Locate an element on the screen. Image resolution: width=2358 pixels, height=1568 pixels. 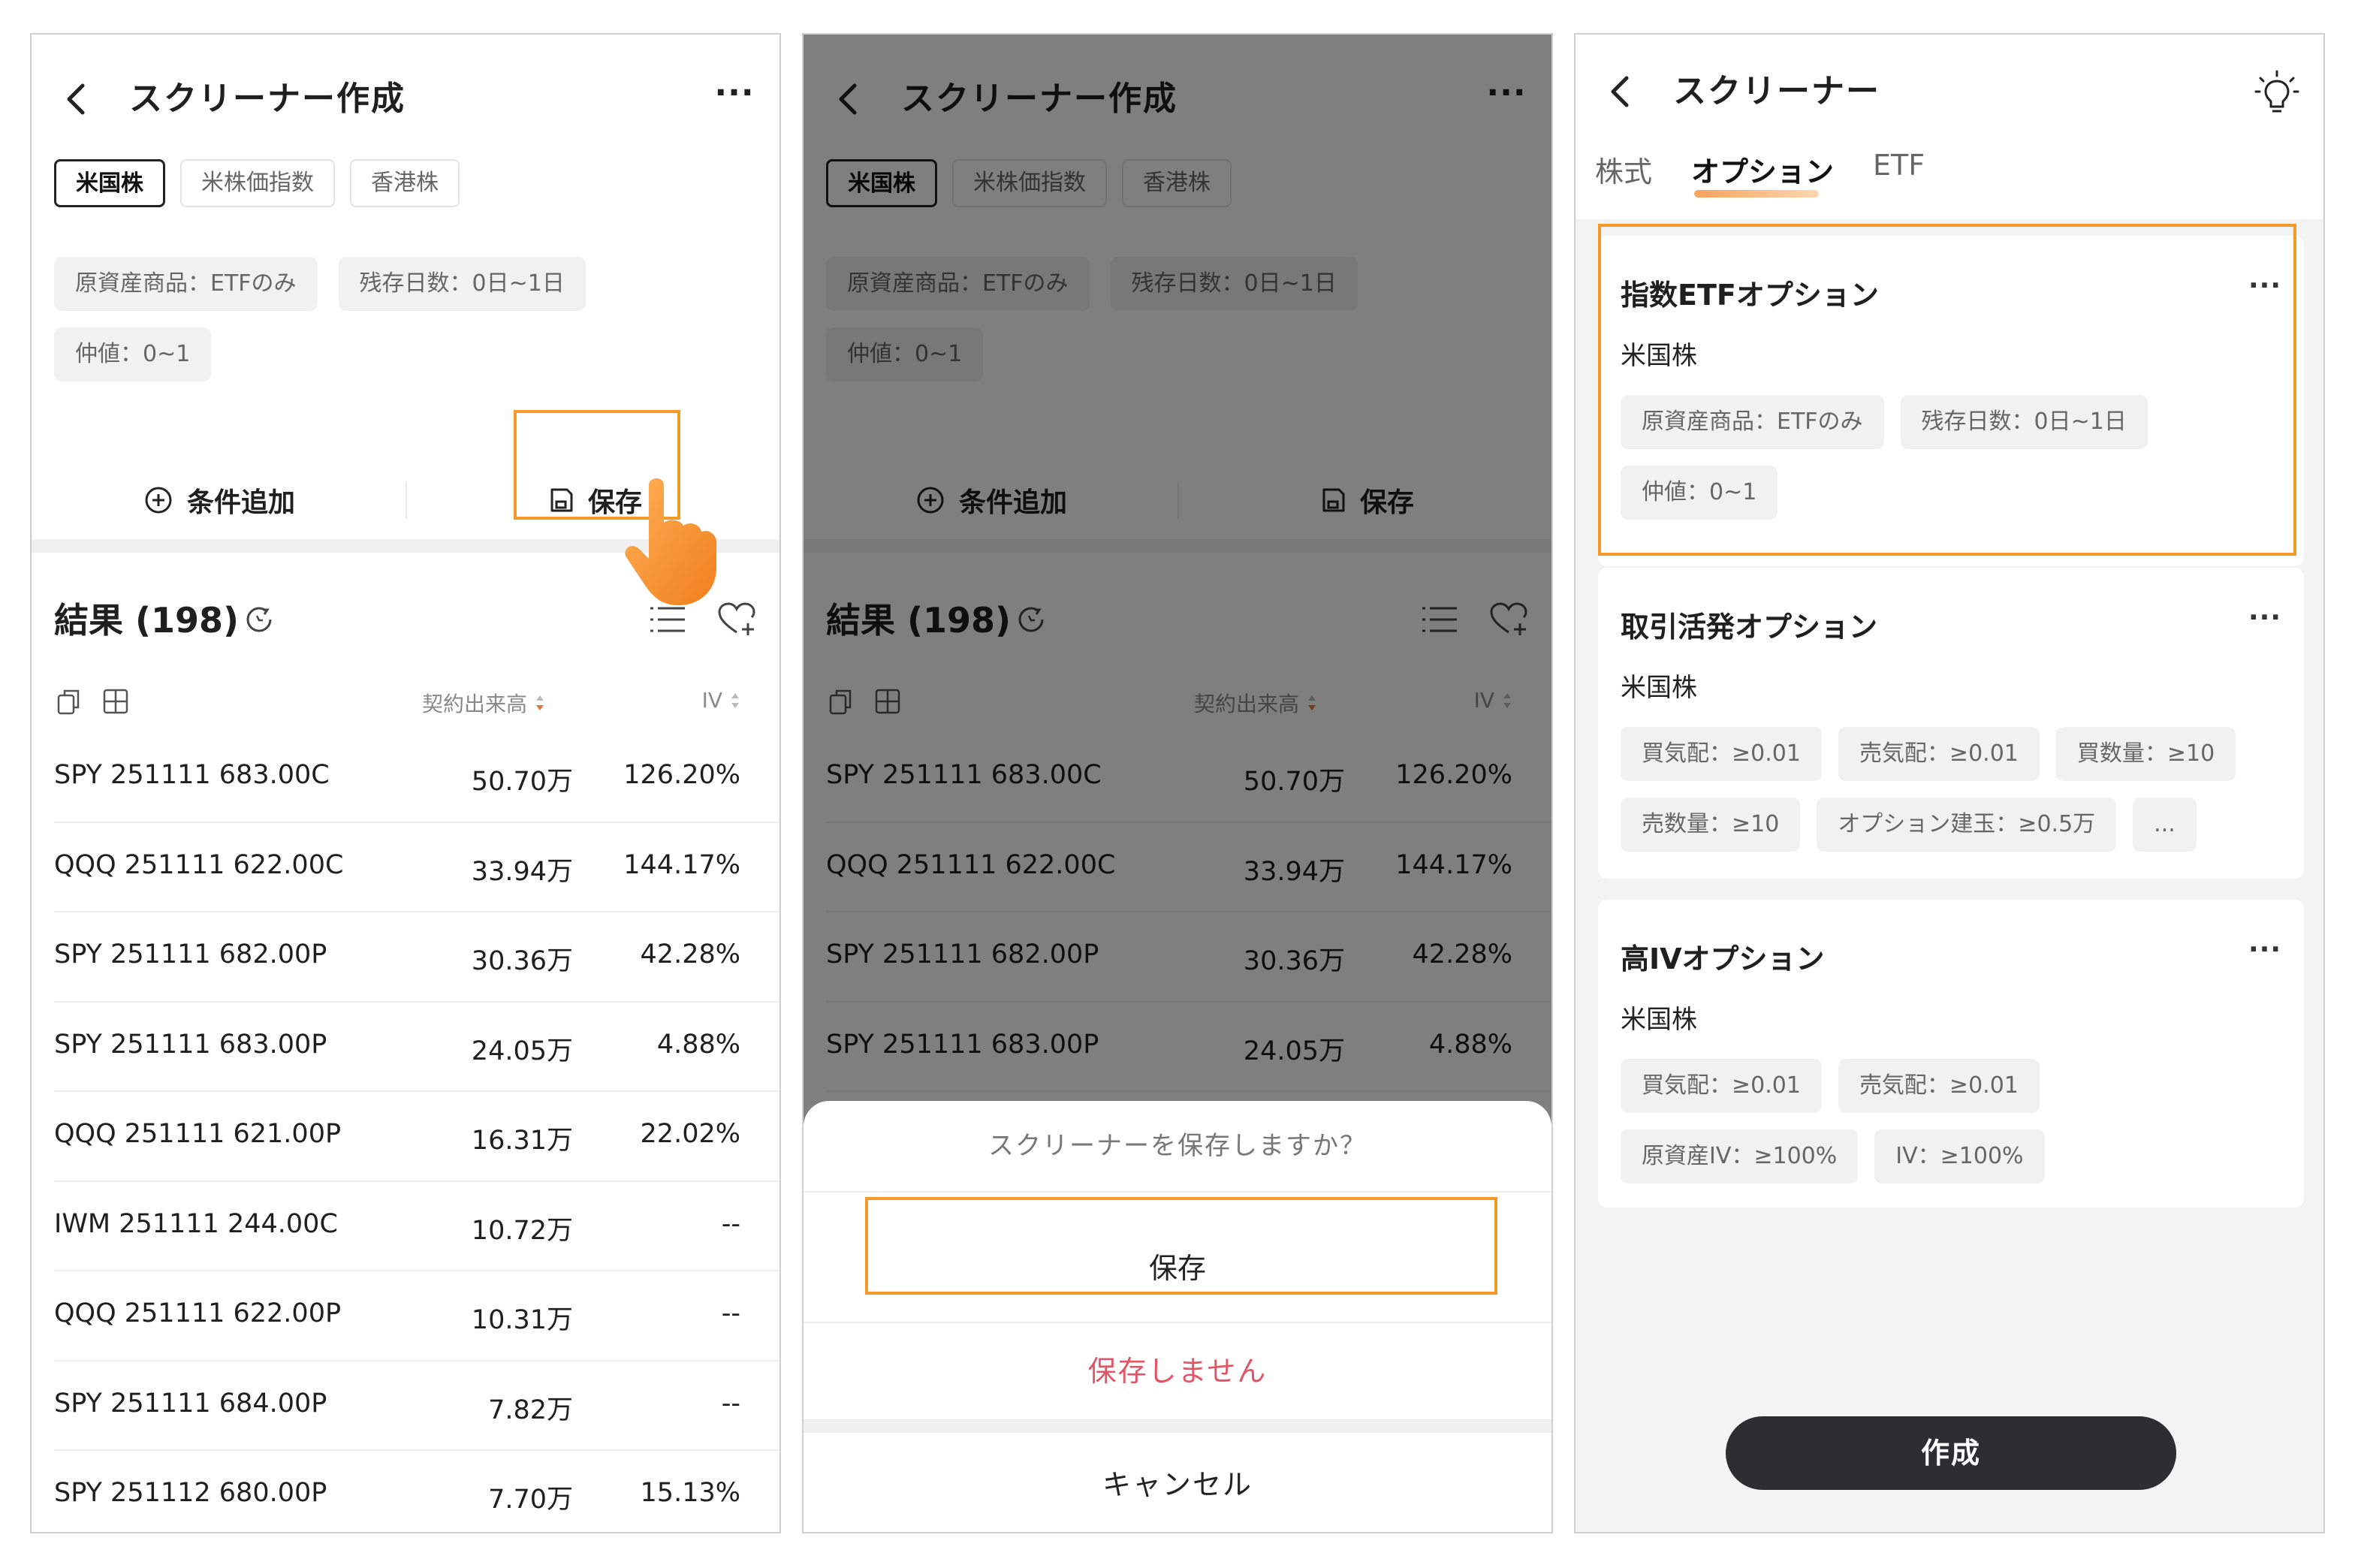
table-row: QQQ 251111 622.00P 10.31万 -- is located at coordinates (416, 1316).